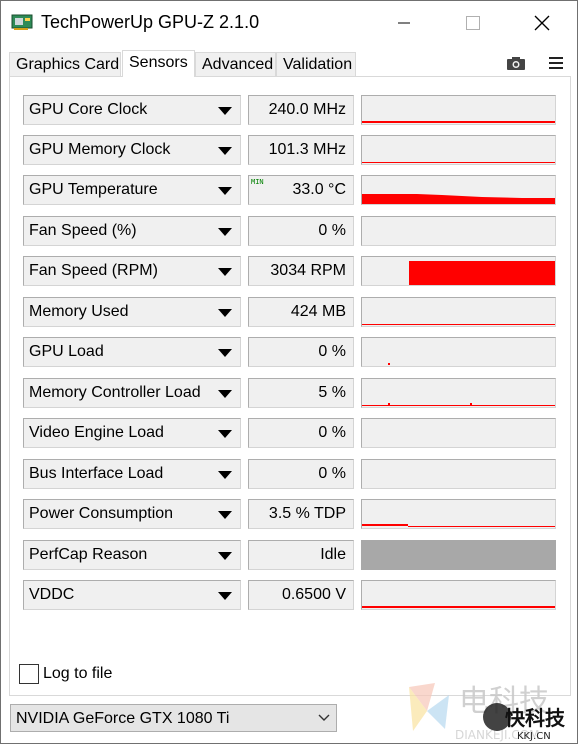 The width and height of the screenshot is (578, 744). What do you see at coordinates (132, 352) in the screenshot?
I see `sensor-name-dropdown: GPU Load` at bounding box center [132, 352].